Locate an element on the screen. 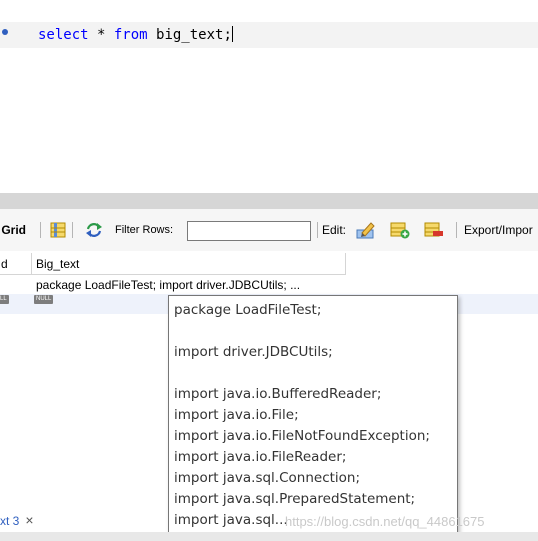 This screenshot has width=538, height=541. result-toolbar: t Grid Filter Rows: Edit: Export/Im is located at coordinates (269, 230).